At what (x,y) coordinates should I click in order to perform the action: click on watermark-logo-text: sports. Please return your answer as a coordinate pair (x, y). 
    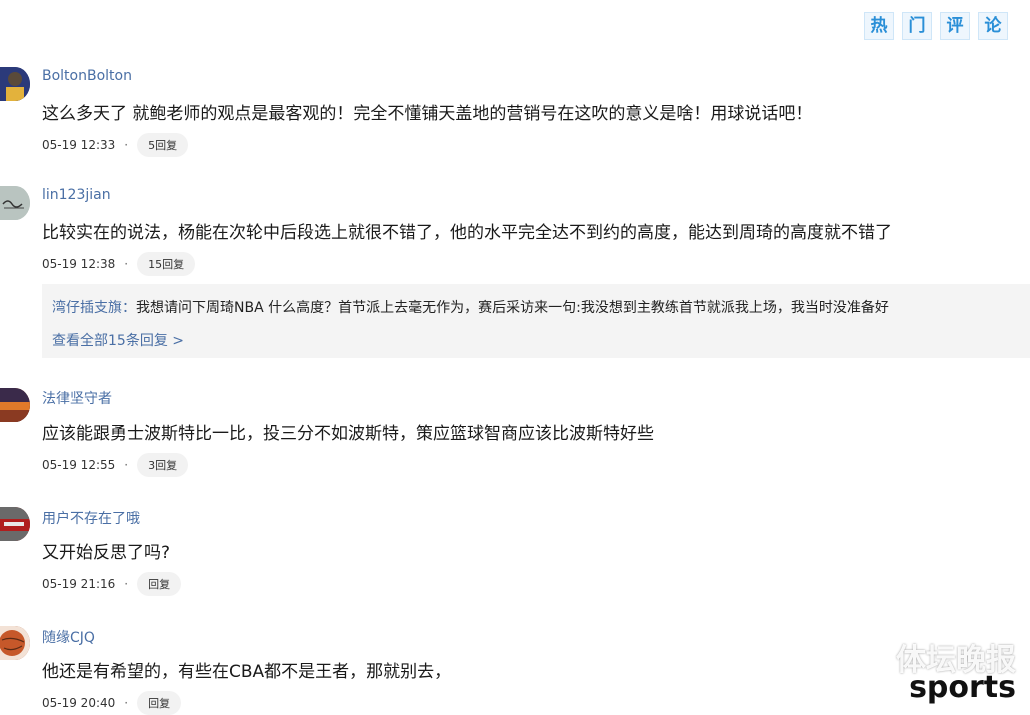
    Looking at the image, I should click on (962, 687).